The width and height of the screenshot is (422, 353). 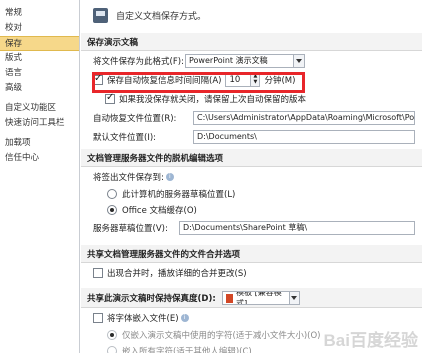 What do you see at coordinates (39, 158) in the screenshot?
I see `sidebar-item-trust-center: 信任中心` at bounding box center [39, 158].